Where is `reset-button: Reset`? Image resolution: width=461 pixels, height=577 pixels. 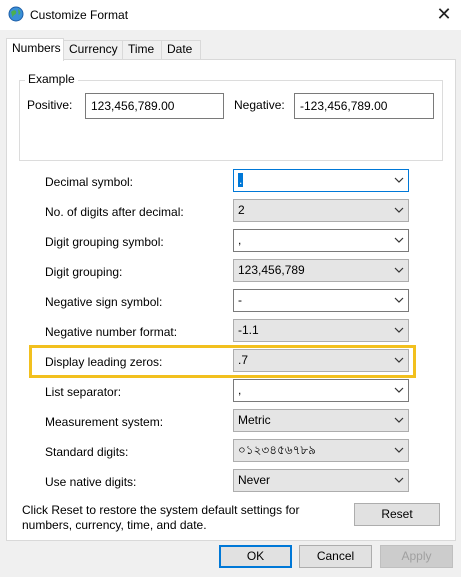
reset-button: Reset is located at coordinates (397, 514).